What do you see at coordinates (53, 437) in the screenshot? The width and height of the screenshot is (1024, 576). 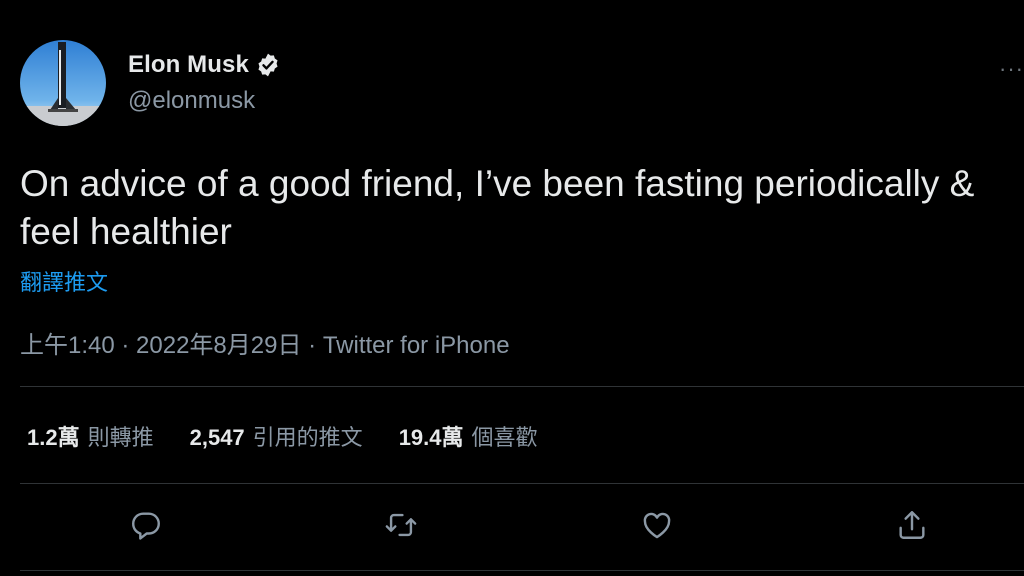 I see `stat-value: 1.2萬` at bounding box center [53, 437].